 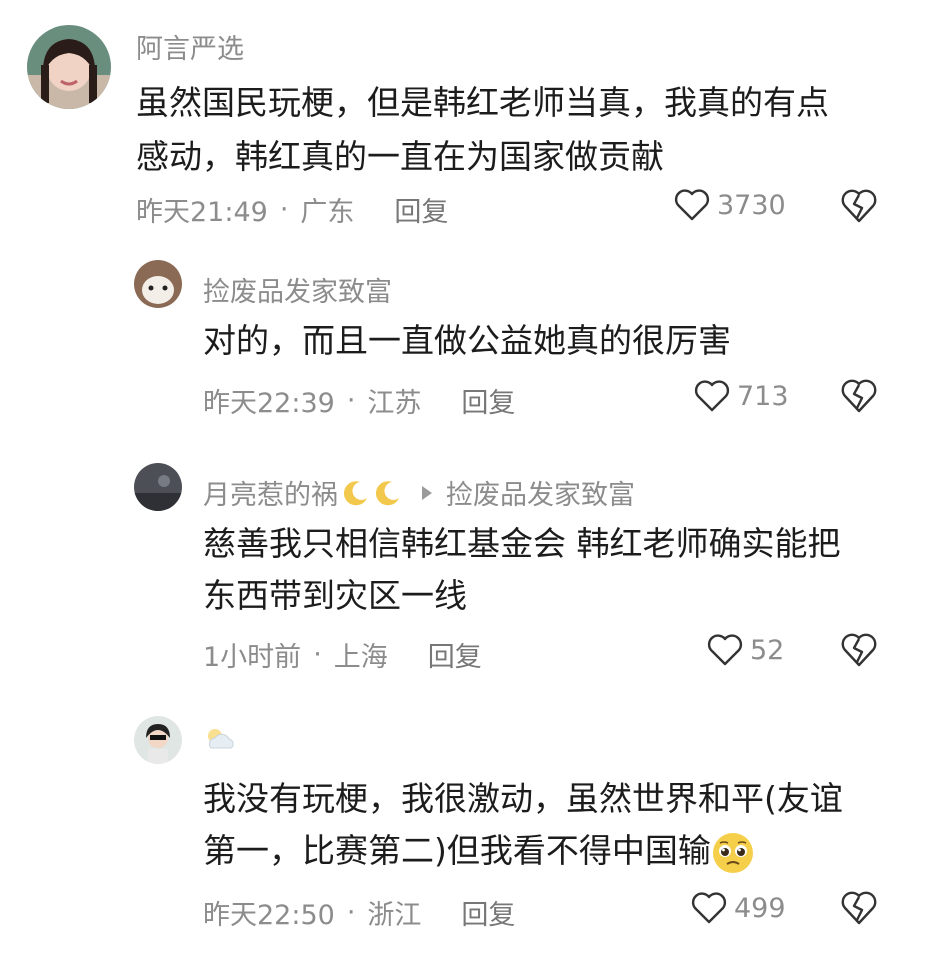 I want to click on comment-meta: 1小时前 · 上海 回复, so click(x=342, y=654).